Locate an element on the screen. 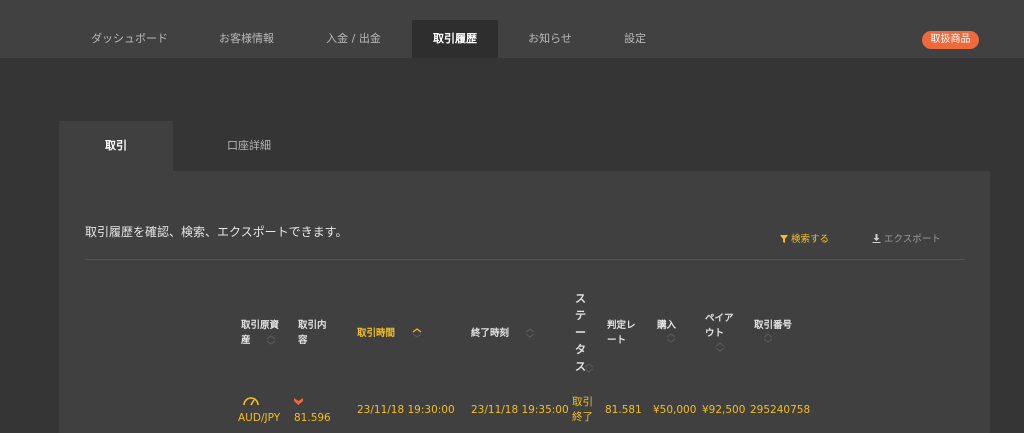 This screenshot has width=1024, height=433. sort-asc-icon is located at coordinates (417, 333).